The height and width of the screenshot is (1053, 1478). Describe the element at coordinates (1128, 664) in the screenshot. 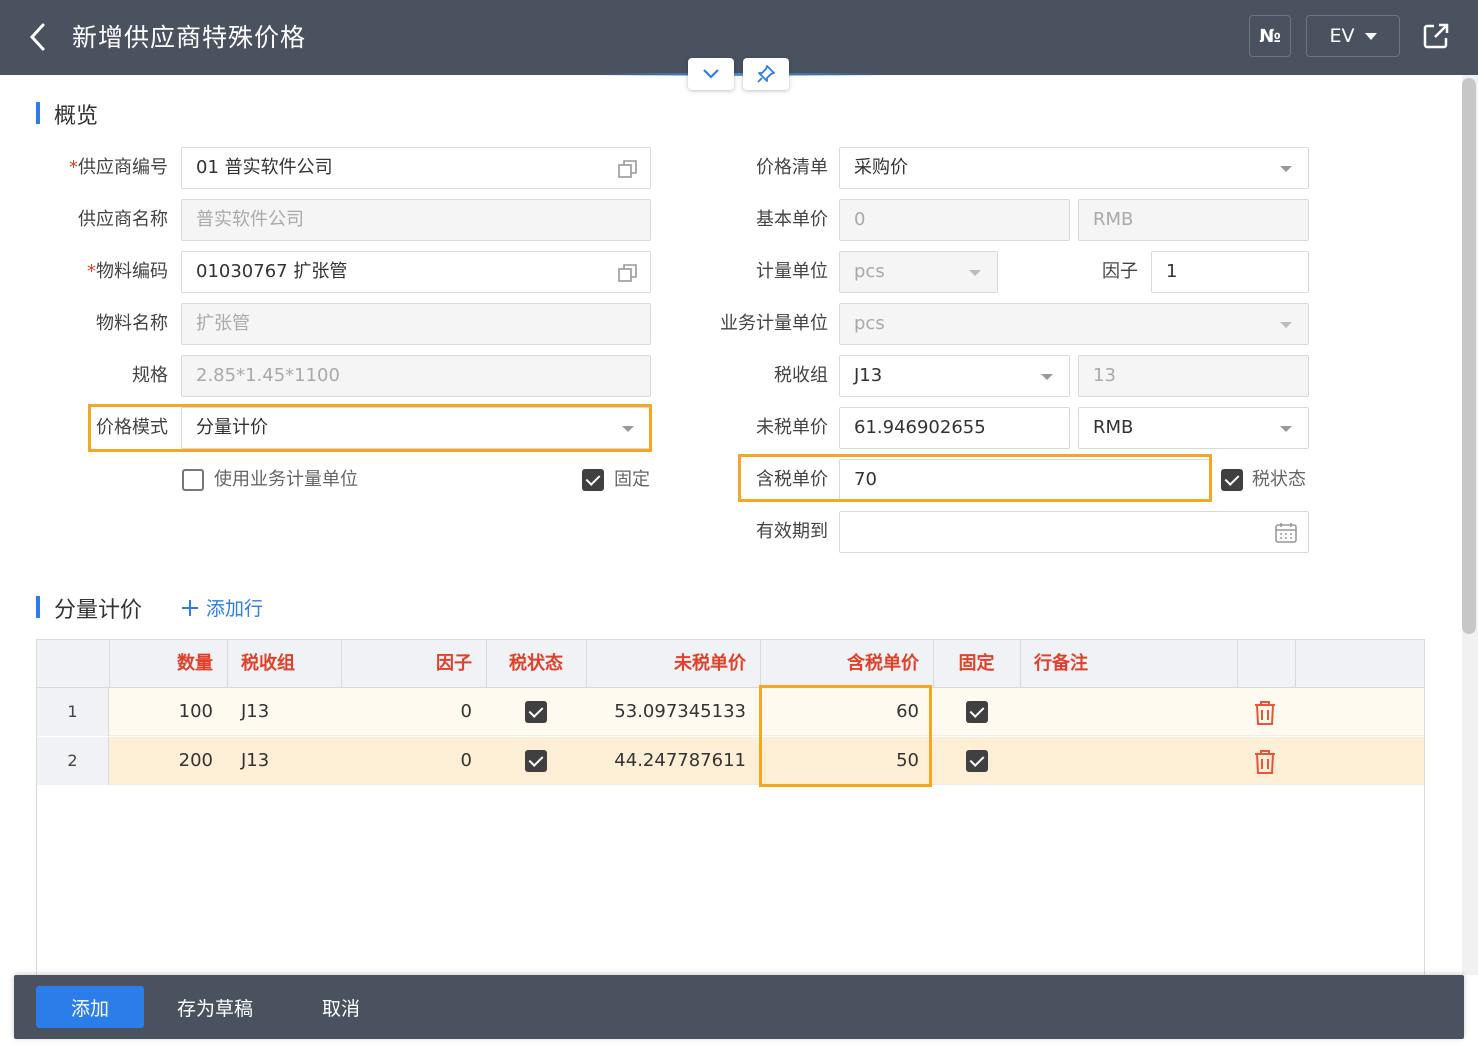

I see `col-remark: 行备注` at that location.